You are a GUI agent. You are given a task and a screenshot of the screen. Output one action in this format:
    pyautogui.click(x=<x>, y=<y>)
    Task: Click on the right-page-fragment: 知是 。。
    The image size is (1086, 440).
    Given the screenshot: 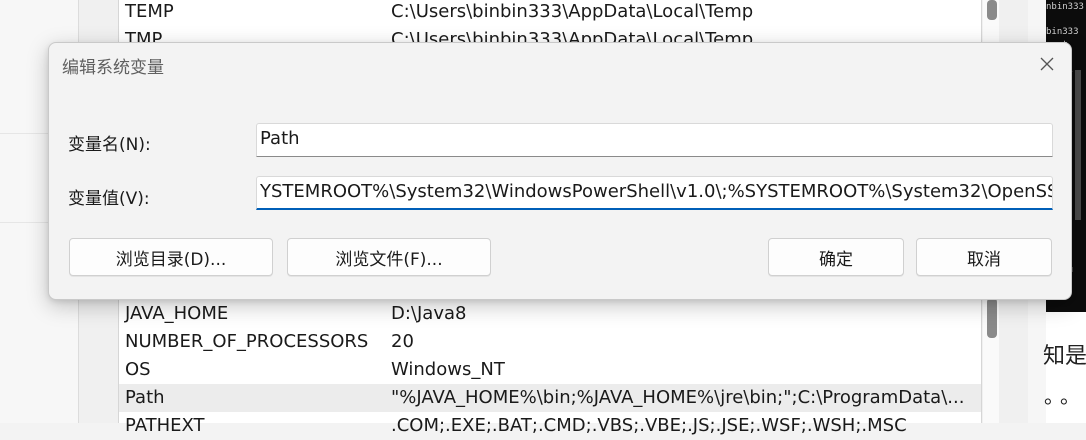 What is the action you would take?
    pyautogui.click(x=1064, y=367)
    